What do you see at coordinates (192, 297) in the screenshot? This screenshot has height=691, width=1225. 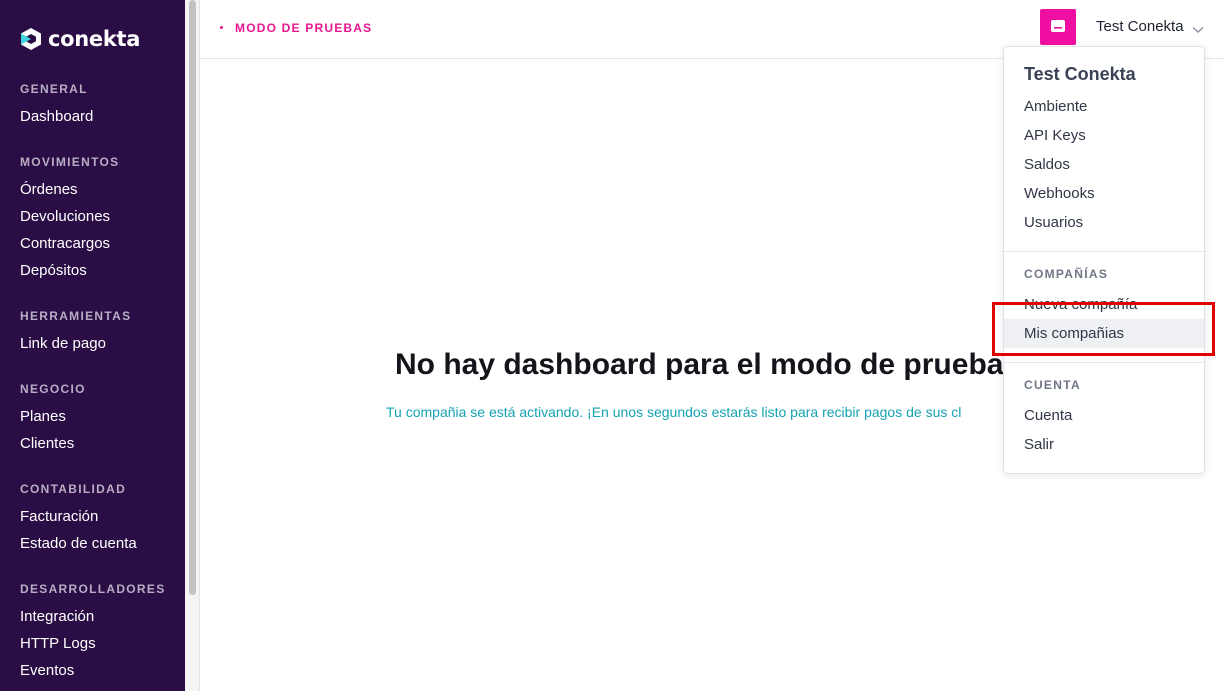 I see `scrollbar-thumb` at bounding box center [192, 297].